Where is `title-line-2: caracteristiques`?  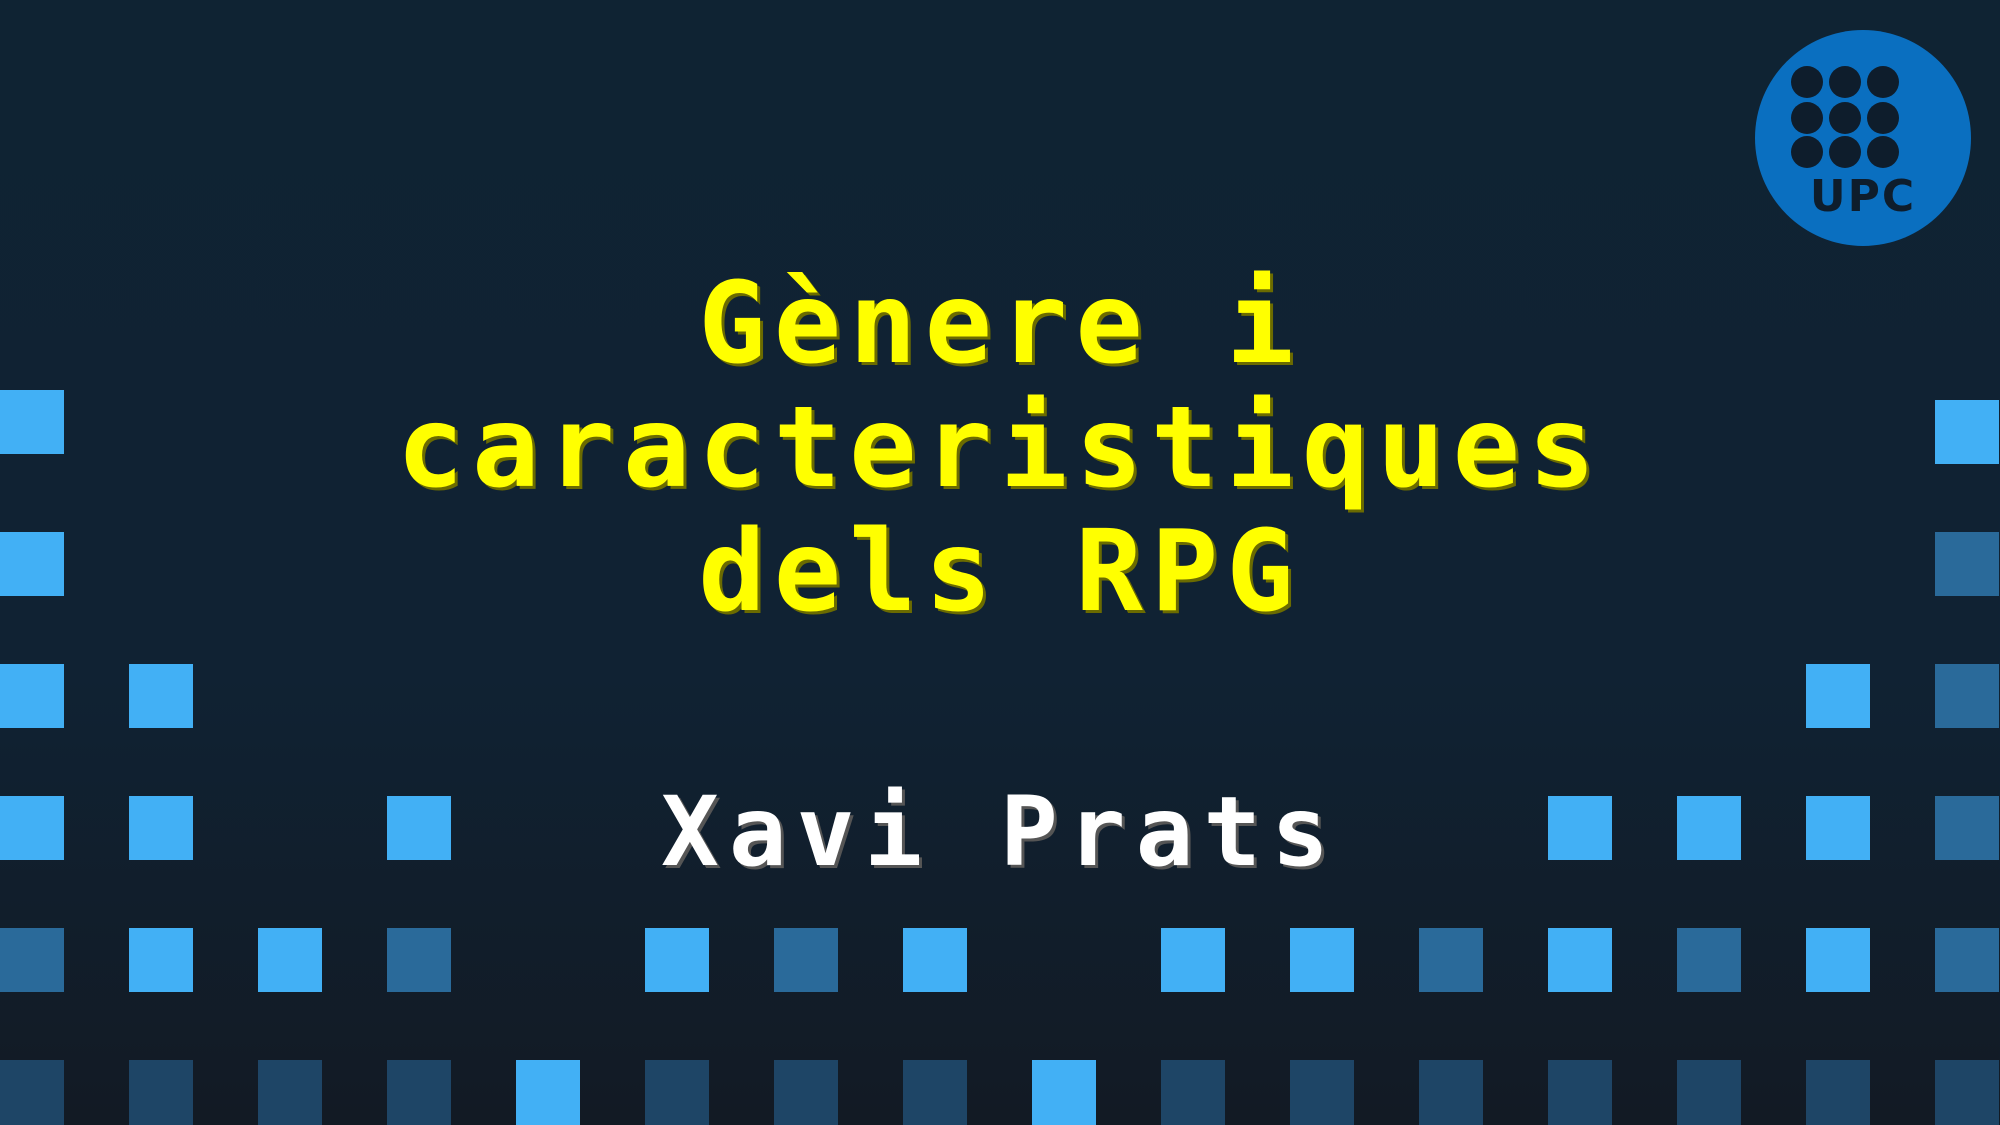 title-line-2: caracteristiques is located at coordinates (1000, 448).